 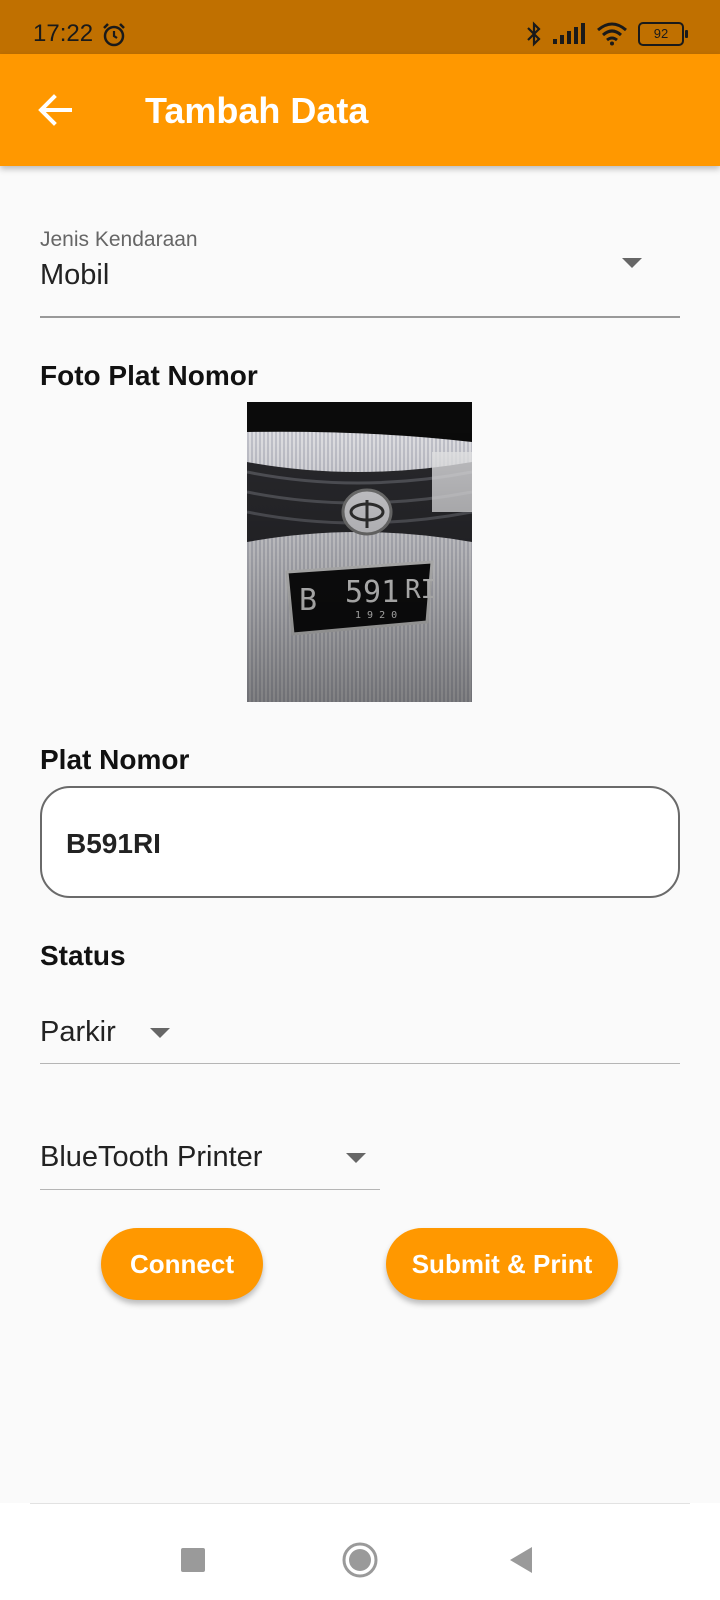 I want to click on back-arrow-icon, so click(x=56, y=110).